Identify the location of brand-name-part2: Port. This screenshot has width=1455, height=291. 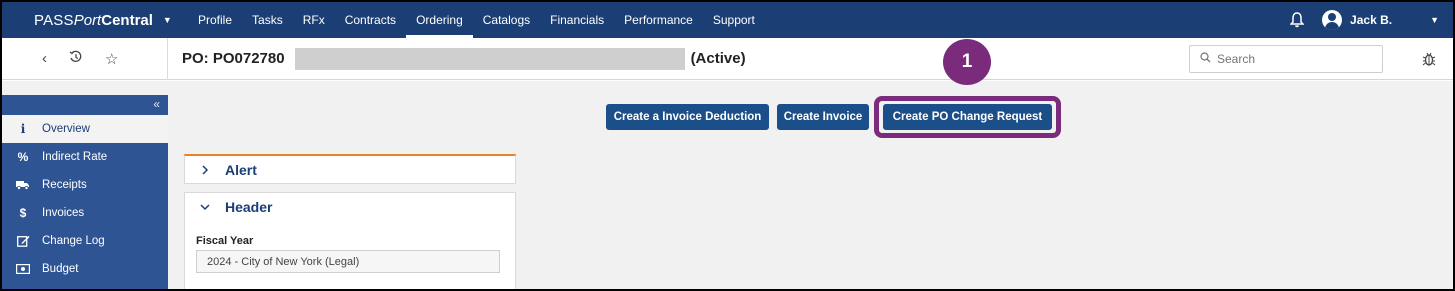
(87, 20).